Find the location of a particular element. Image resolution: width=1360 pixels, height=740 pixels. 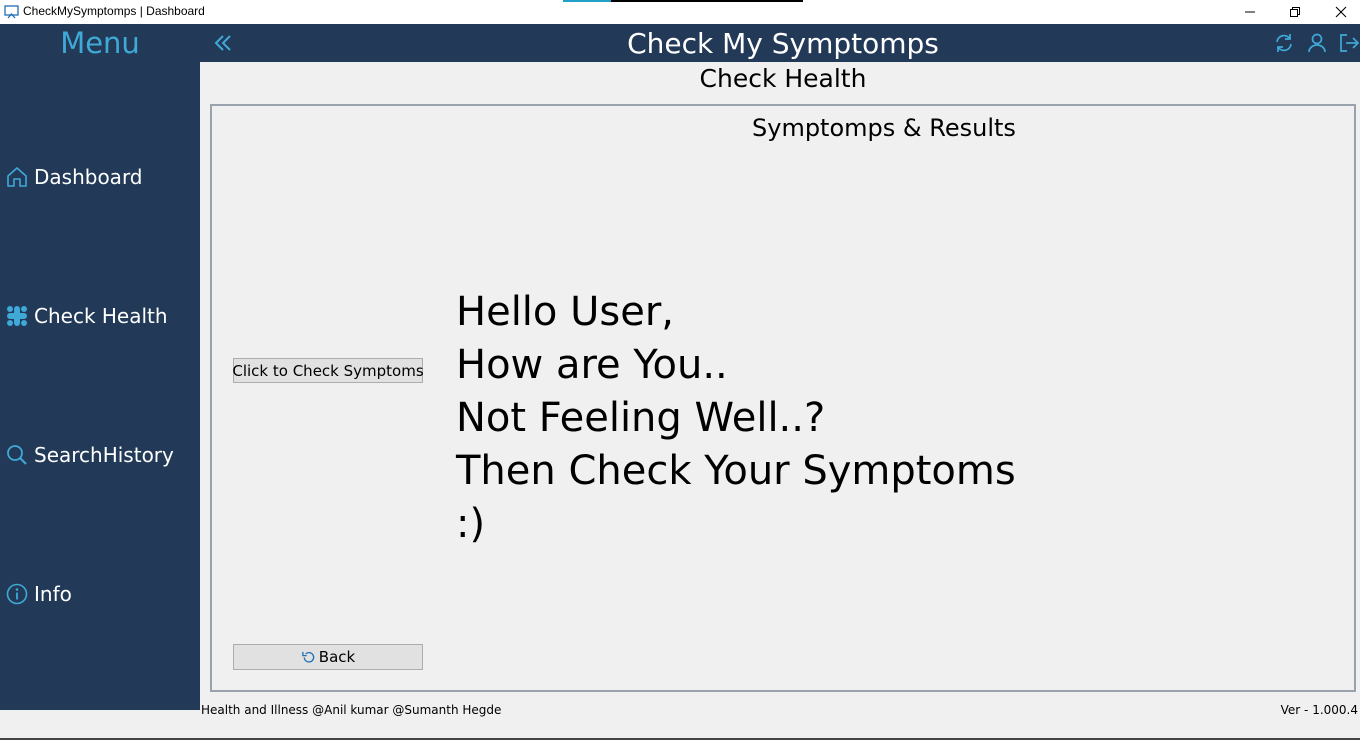

greeting-line: :) is located at coordinates (471, 524).